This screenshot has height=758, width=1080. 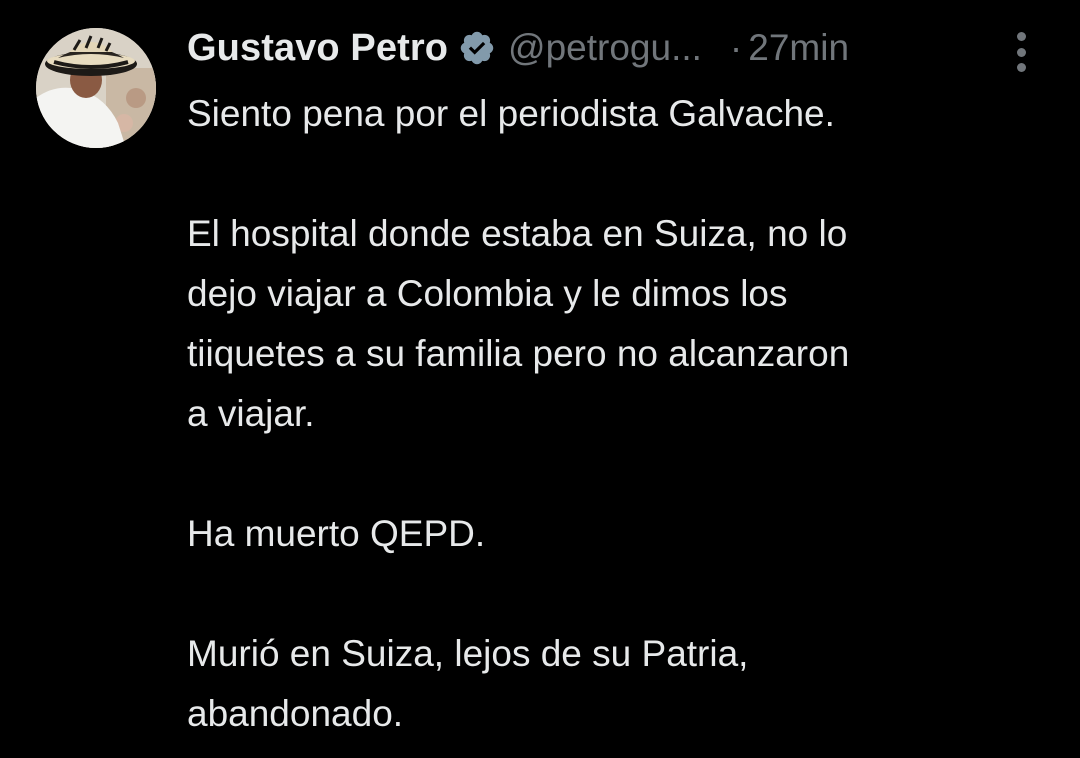 What do you see at coordinates (517, 233) in the screenshot?
I see `text-line: El hospital donde estaba en Suiza, no lo` at bounding box center [517, 233].